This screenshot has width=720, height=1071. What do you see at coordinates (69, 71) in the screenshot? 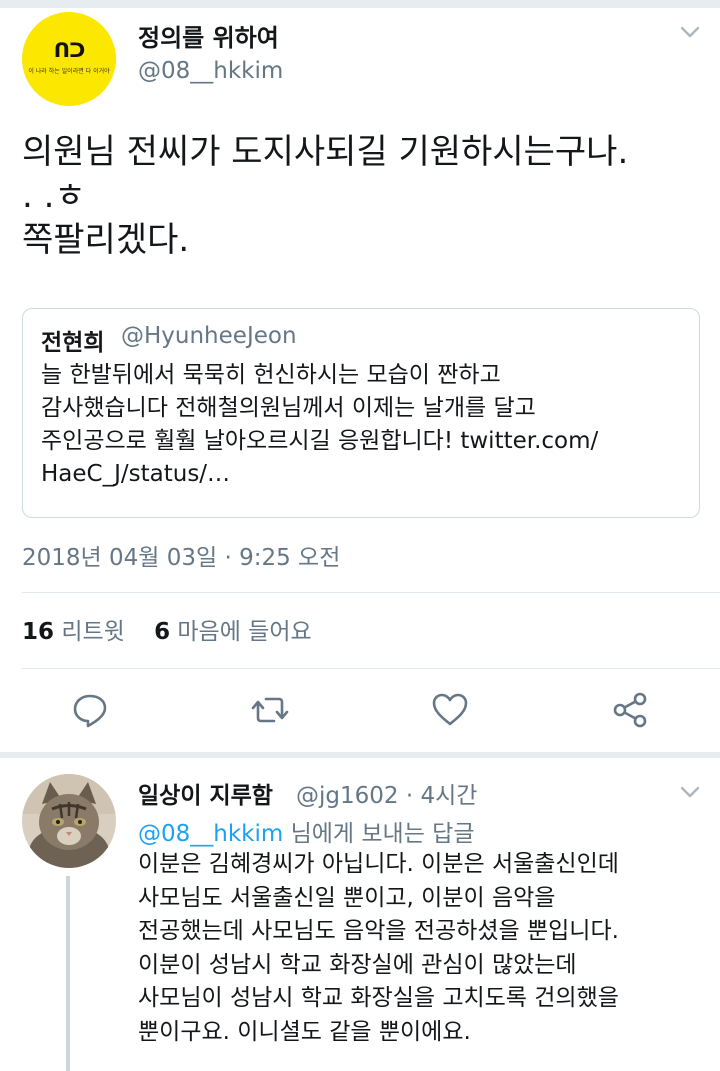
I see `avatar-logo-subtext: 이 나라 하는 일이라면 다 이거야` at bounding box center [69, 71].